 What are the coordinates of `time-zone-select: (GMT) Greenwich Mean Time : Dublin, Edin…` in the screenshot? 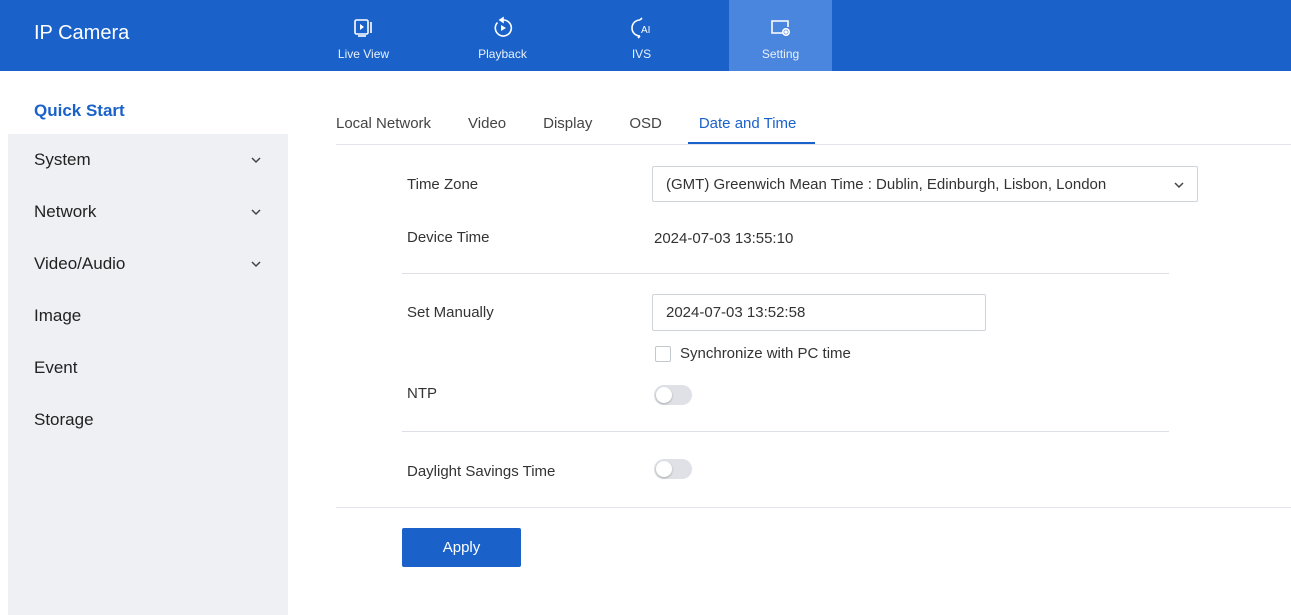 It's located at (925, 184).